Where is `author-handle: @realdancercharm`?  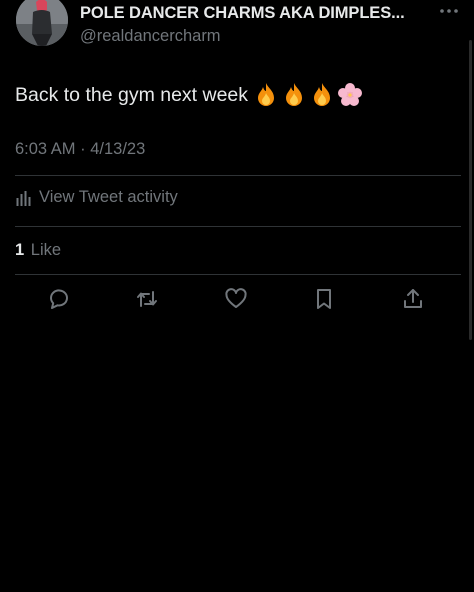
author-handle: @realdancercharm is located at coordinates (150, 36).